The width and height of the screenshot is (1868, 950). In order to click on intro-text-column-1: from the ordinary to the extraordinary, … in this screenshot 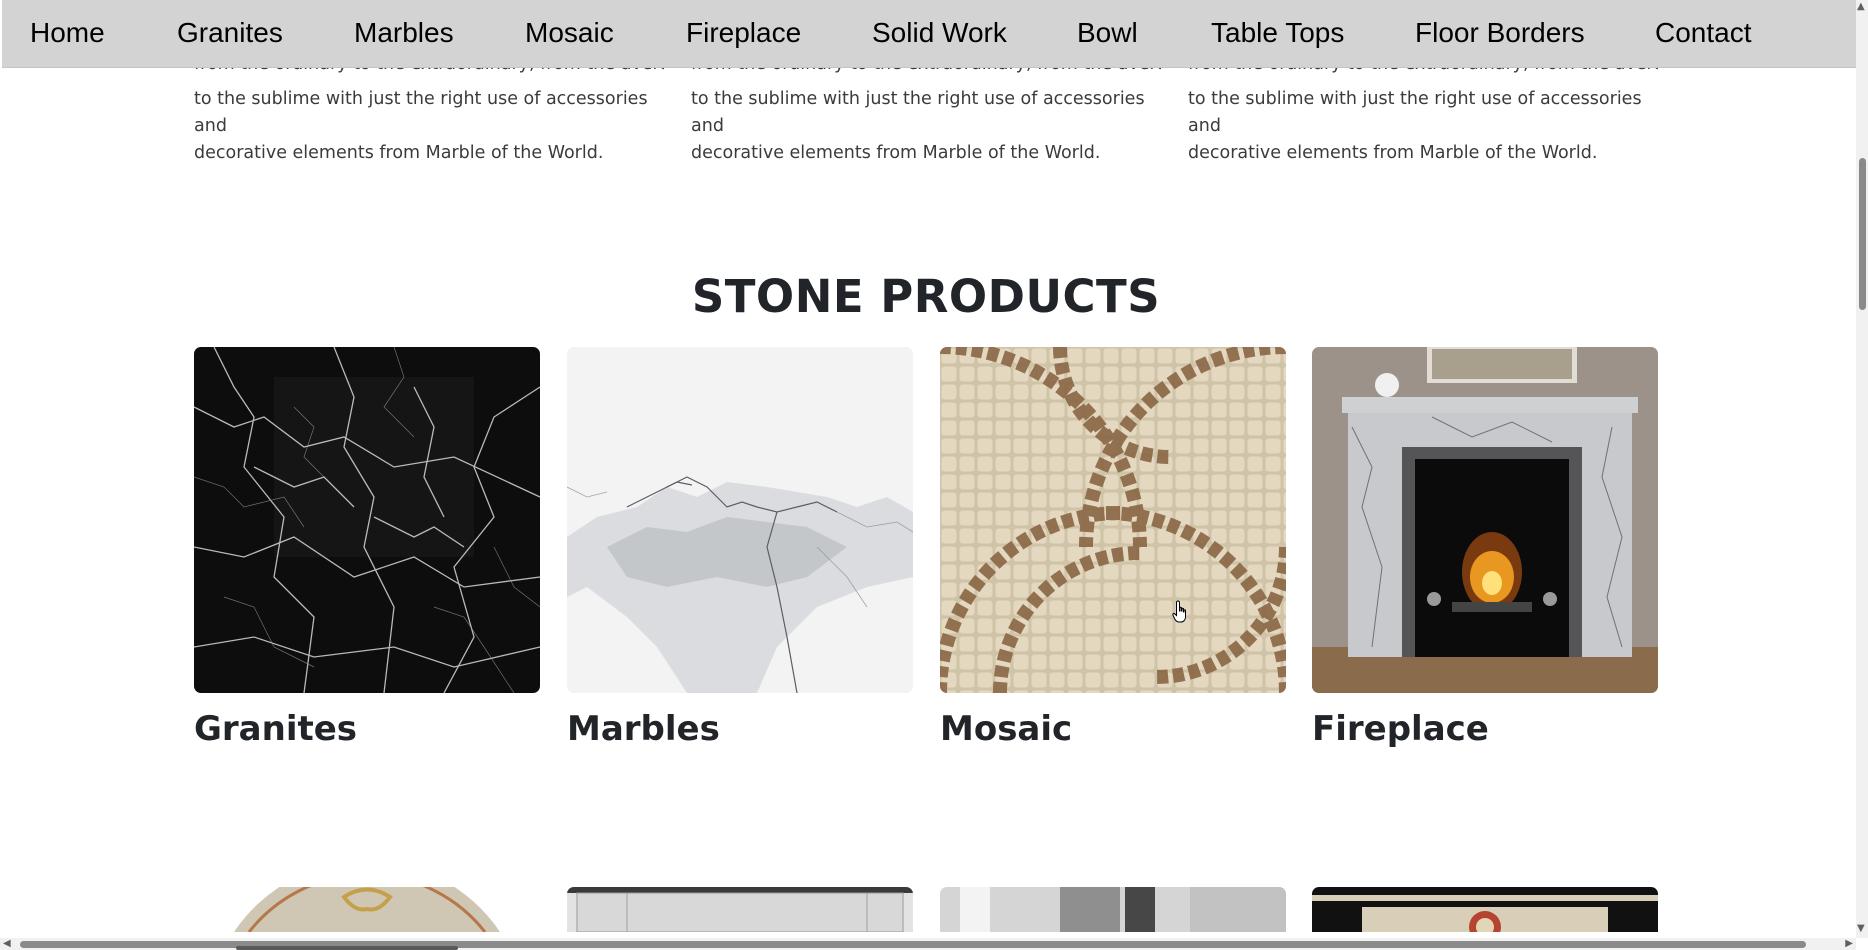, I will do `click(429, 117)`.